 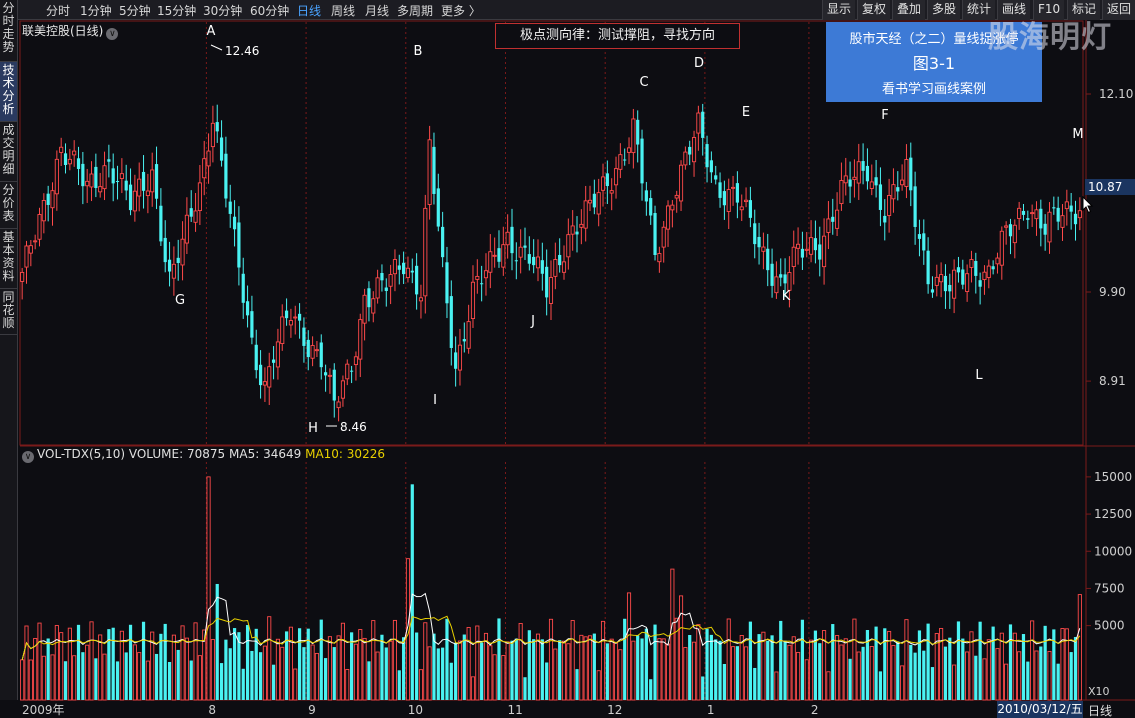 What do you see at coordinates (8, 312) in the screenshot?
I see `sidebar-item-tonghuashun: 同花顺` at bounding box center [8, 312].